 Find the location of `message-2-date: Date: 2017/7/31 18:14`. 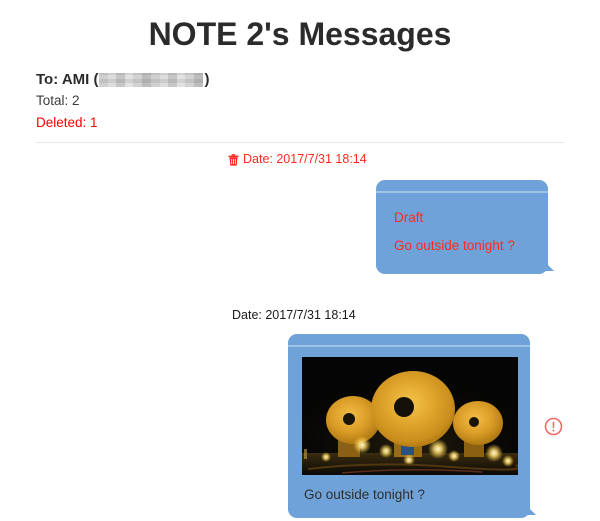

message-2-date: Date: 2017/7/31 18:14 is located at coordinates (294, 315).